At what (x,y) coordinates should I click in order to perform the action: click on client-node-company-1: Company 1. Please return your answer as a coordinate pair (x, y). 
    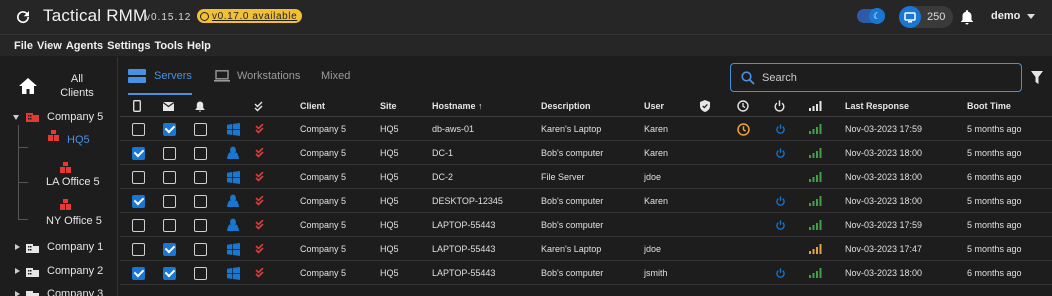
    Looking at the image, I should click on (75, 247).